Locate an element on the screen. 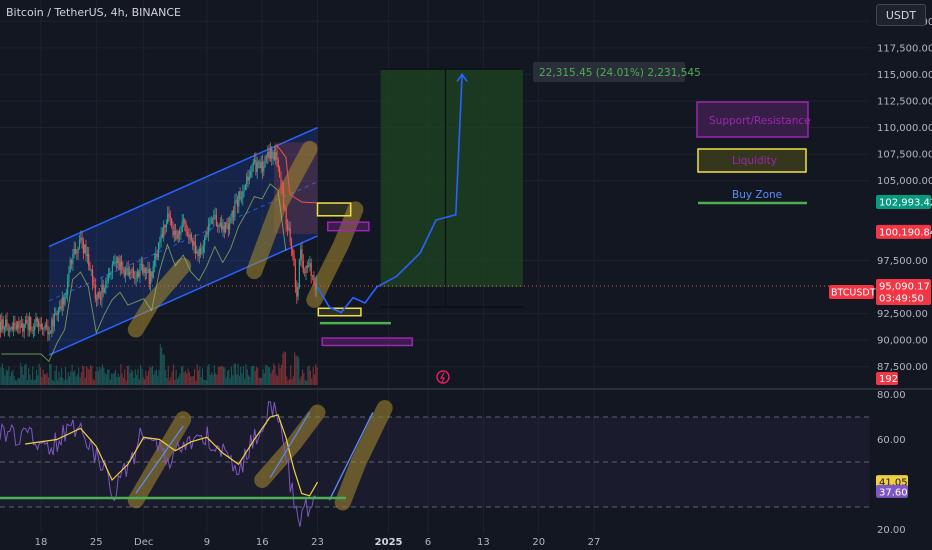 The height and width of the screenshot is (550, 932). badge-last-price: 95,090.17 is located at coordinates (904, 287).